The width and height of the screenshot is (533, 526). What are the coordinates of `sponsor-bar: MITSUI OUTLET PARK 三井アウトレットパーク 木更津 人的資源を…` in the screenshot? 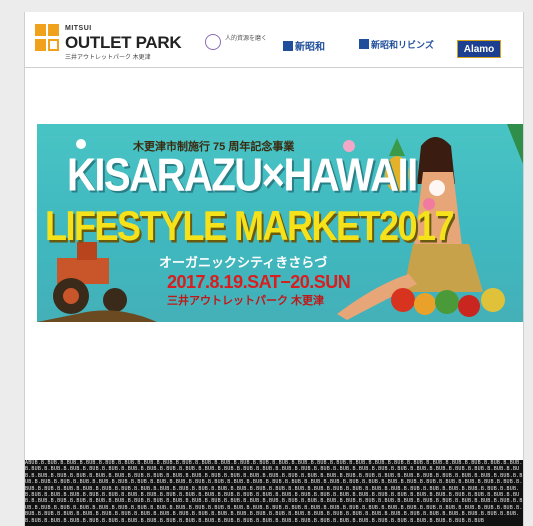 It's located at (274, 40).